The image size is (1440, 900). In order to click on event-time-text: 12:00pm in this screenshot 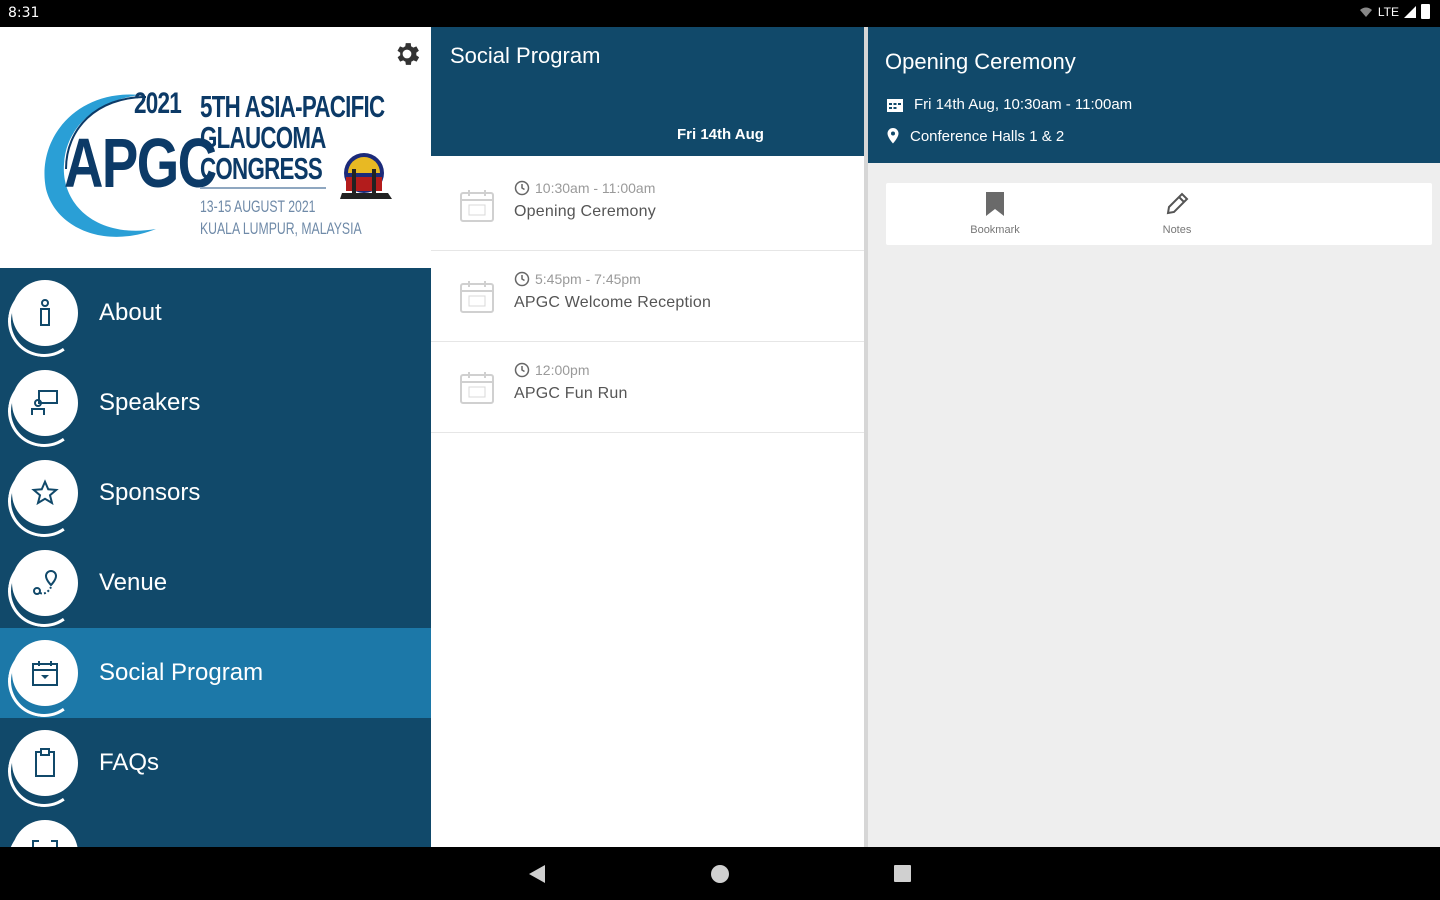, I will do `click(562, 370)`.